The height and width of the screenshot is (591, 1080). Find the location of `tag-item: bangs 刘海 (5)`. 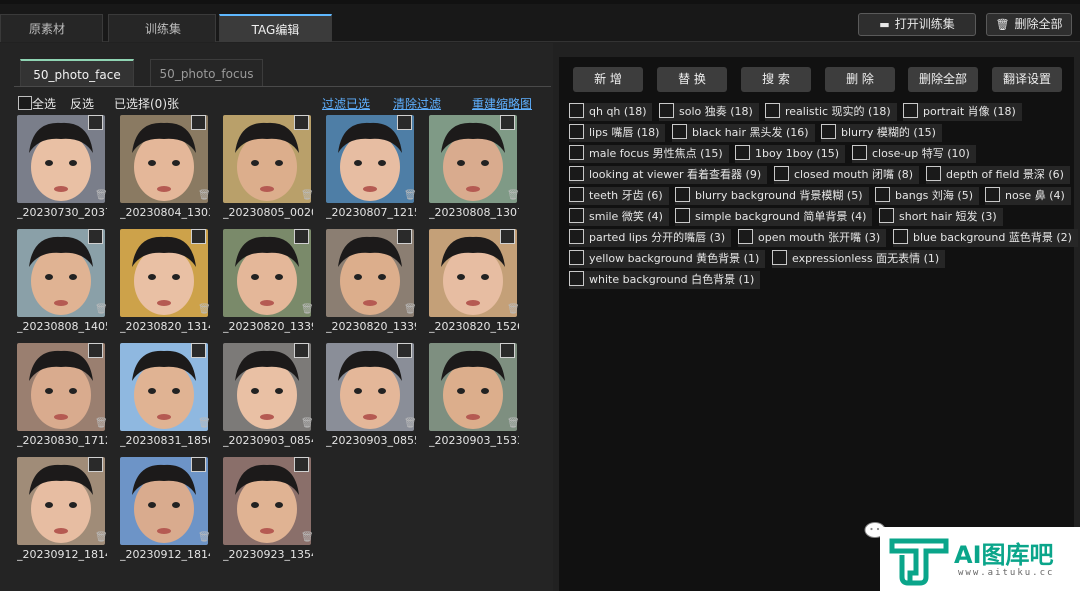

tag-item: bangs 刘海 (5) is located at coordinates (927, 196).